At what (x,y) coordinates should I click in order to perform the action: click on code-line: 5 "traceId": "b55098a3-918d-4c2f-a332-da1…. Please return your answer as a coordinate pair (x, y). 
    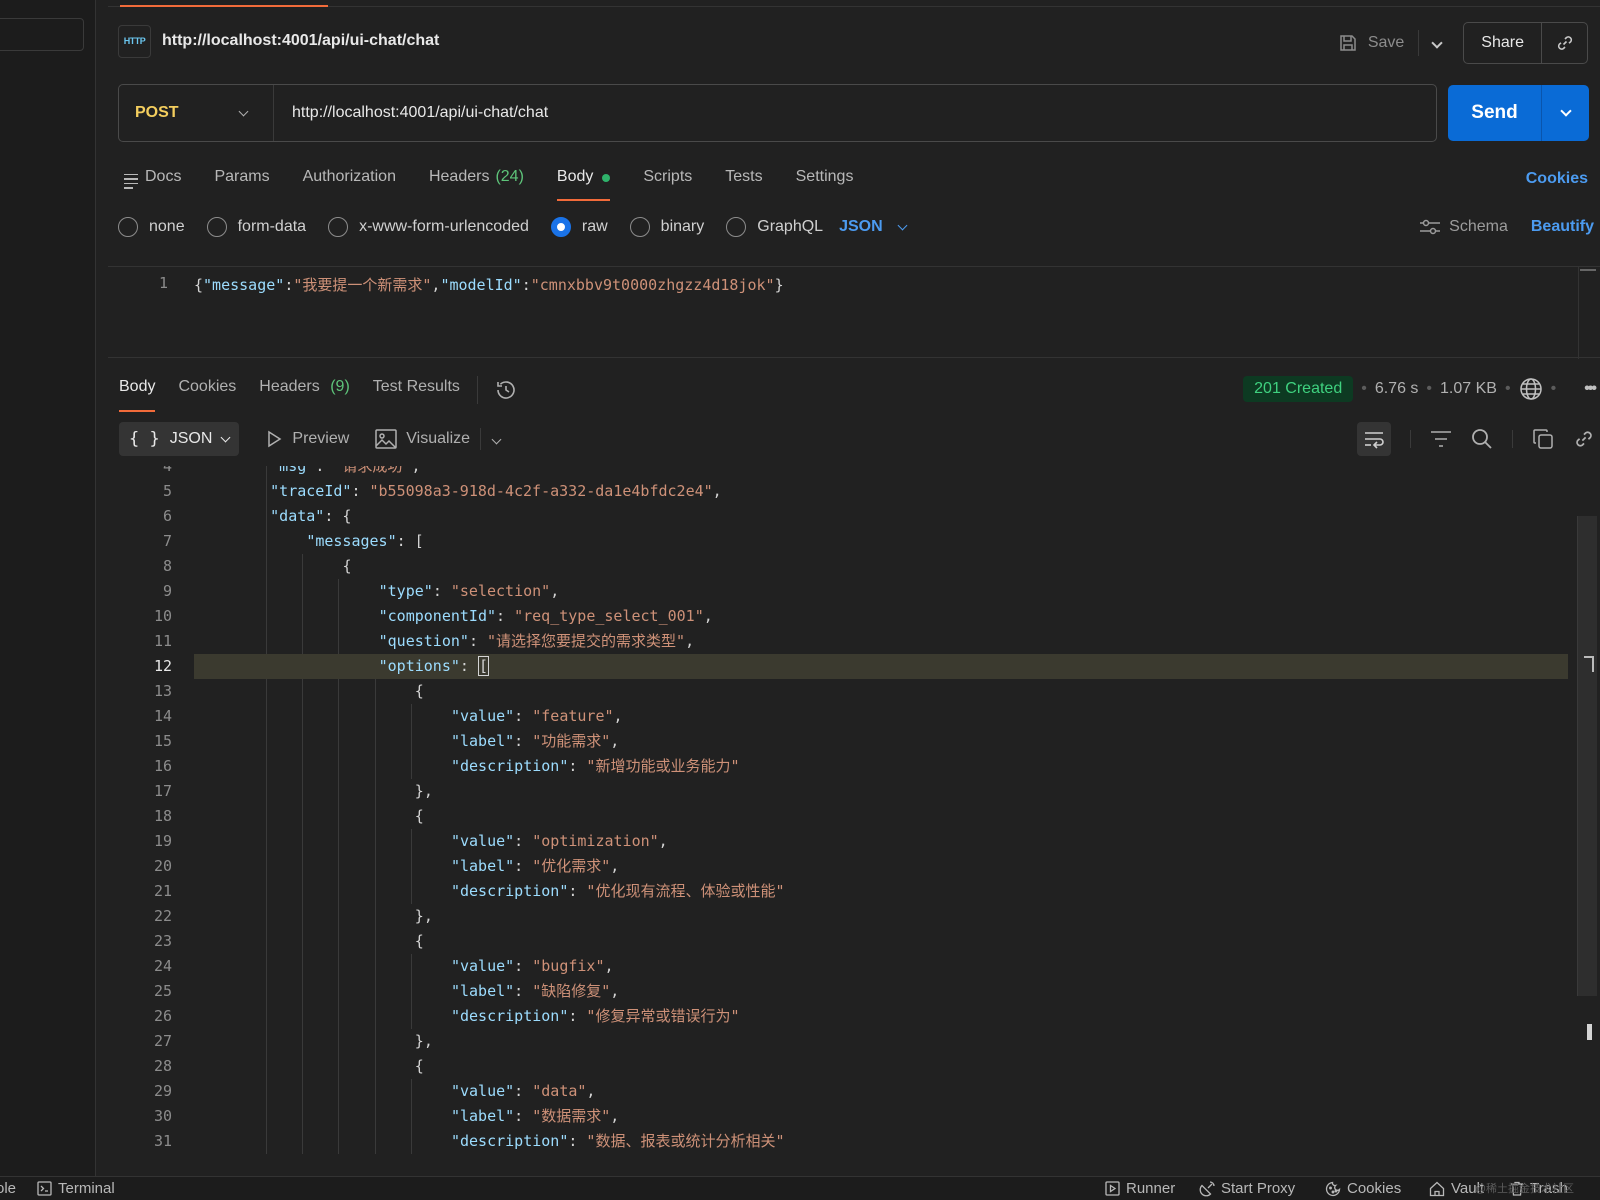
    Looking at the image, I should click on (838, 491).